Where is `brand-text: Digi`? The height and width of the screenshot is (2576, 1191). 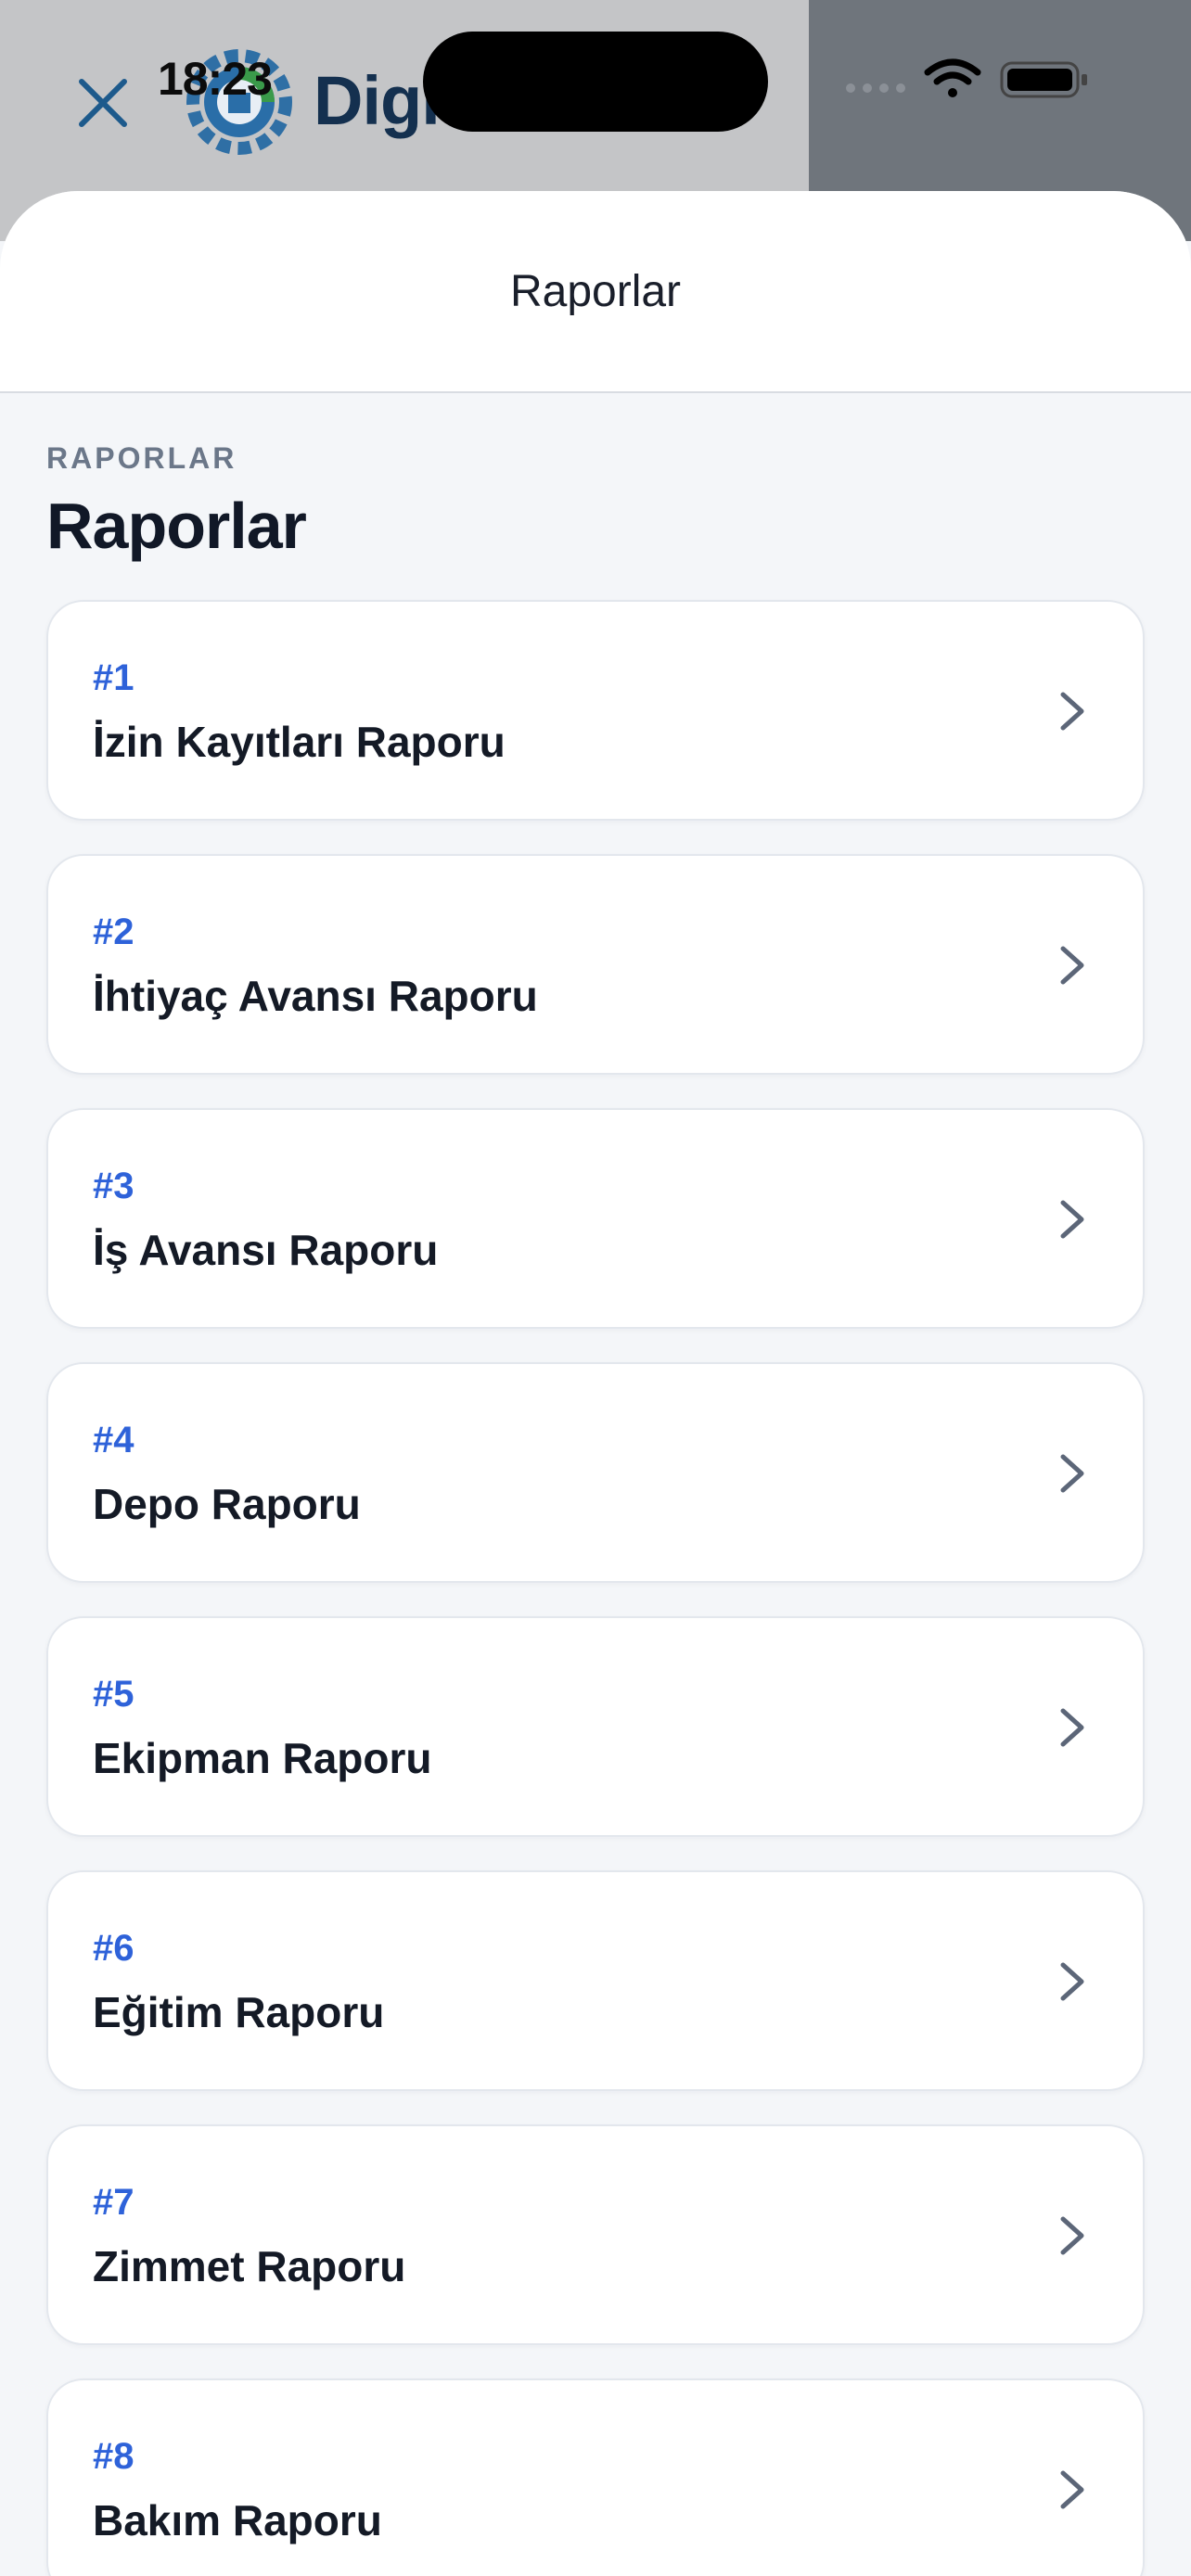 brand-text: Digi is located at coordinates (377, 100).